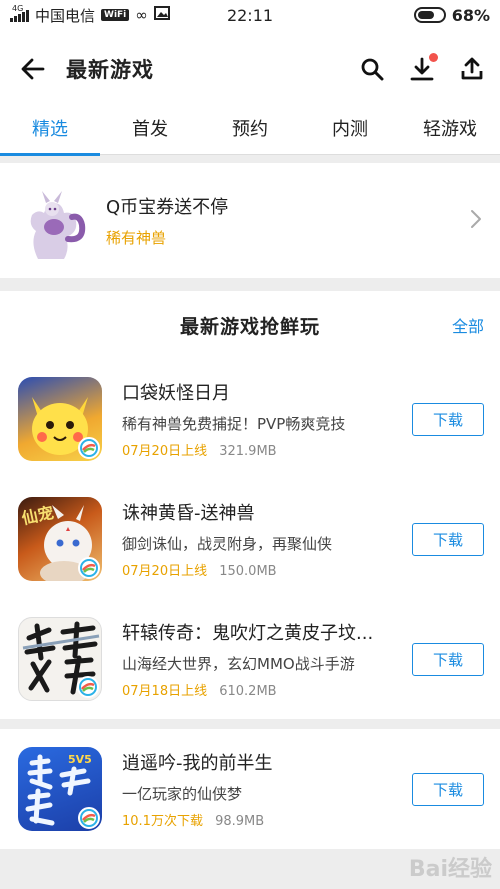  I want to click on game-name: 口袋妖怪日月, so click(176, 393).